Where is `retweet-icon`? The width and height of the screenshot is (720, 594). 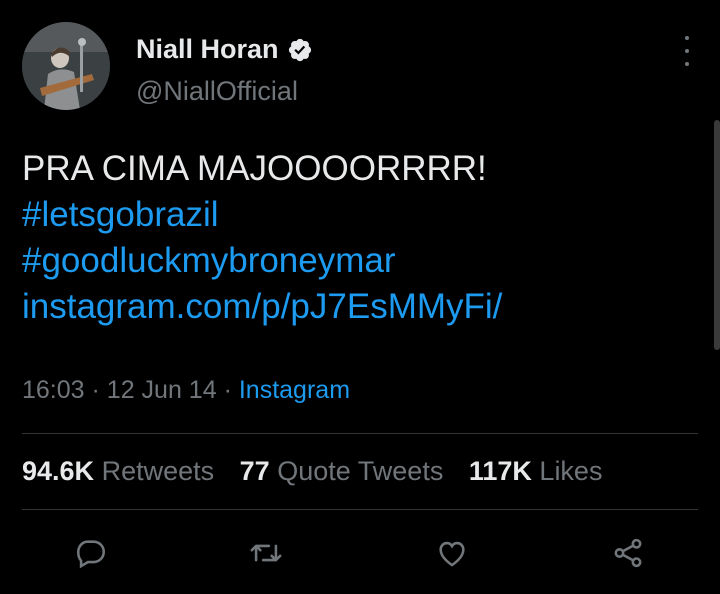 retweet-icon is located at coordinates (267, 554).